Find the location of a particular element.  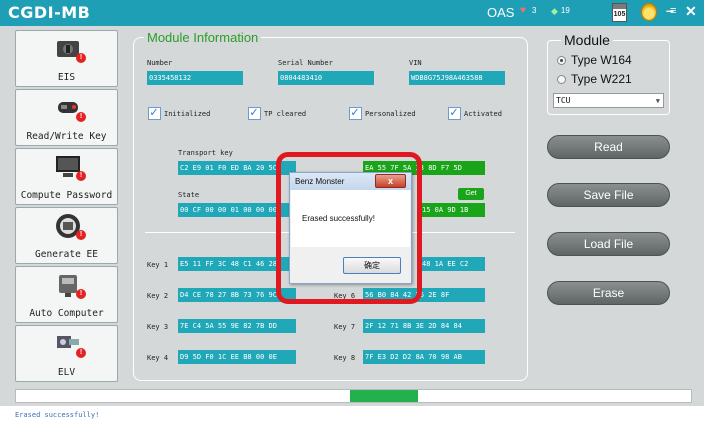

progress-bar is located at coordinates (353, 396).